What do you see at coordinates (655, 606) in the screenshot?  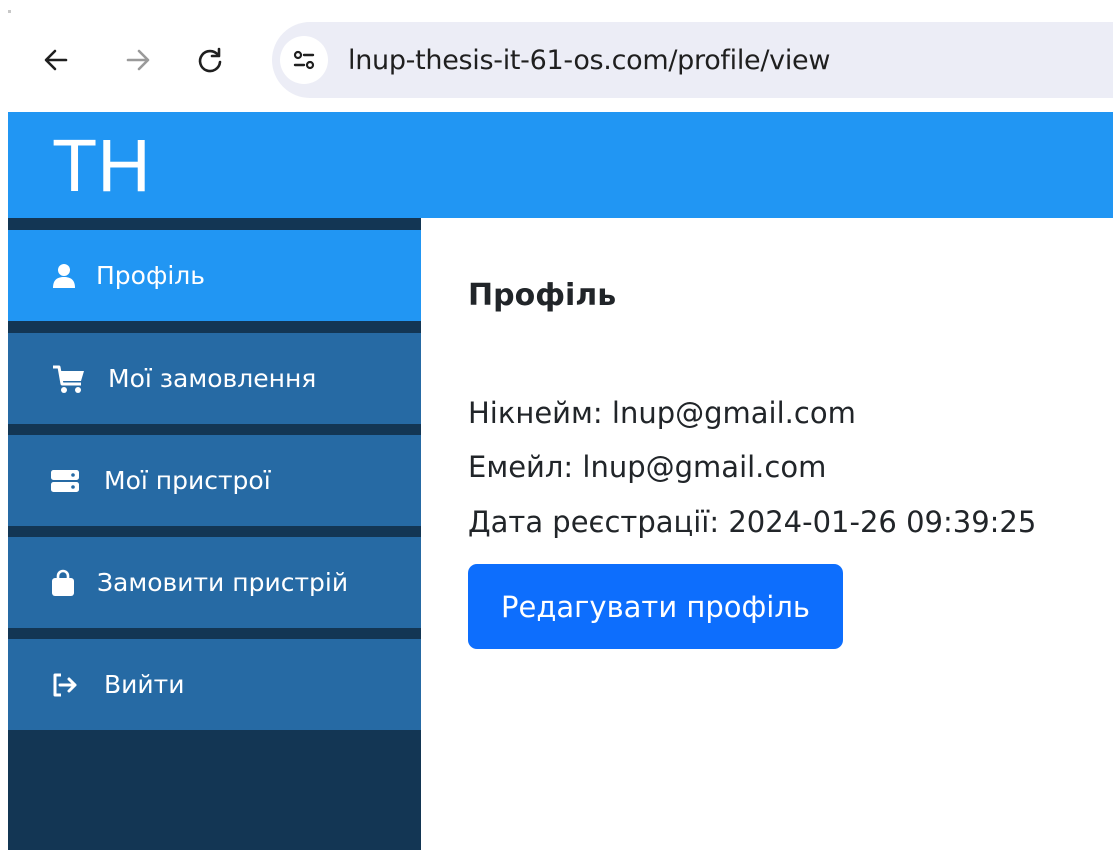 I see `edit-profile-button: Редагувати профіль` at bounding box center [655, 606].